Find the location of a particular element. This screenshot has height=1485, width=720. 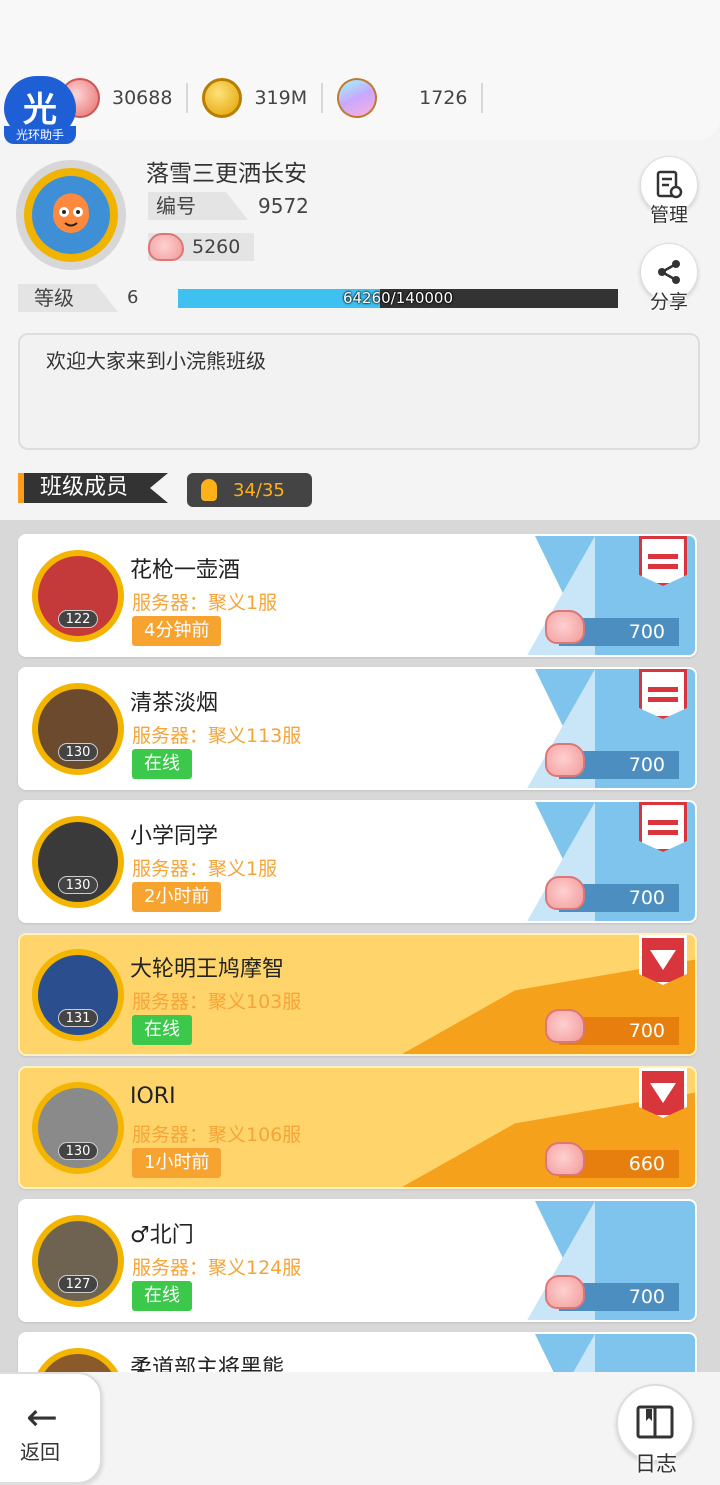

member-name: 花枪一壶酒 is located at coordinates (185, 570).